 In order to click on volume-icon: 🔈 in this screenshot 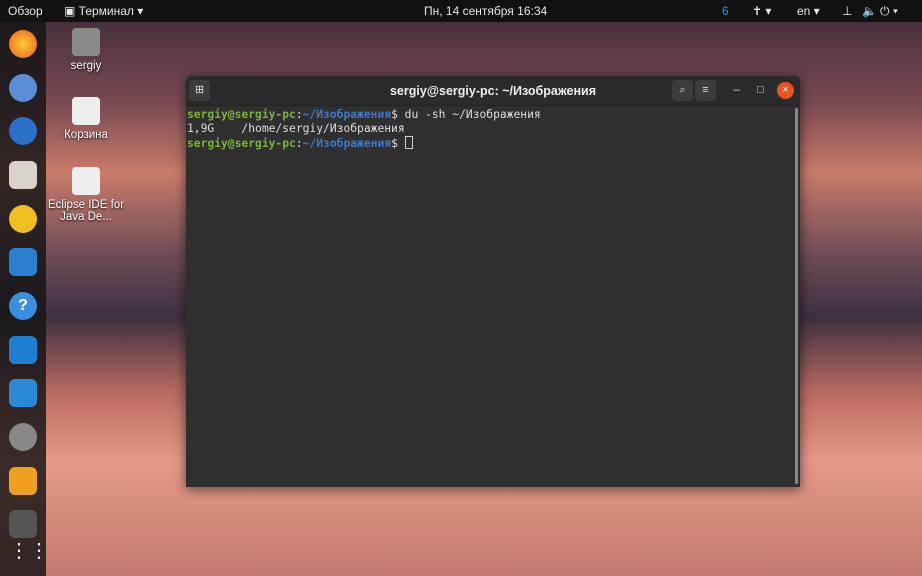, I will do `click(869, 11)`.